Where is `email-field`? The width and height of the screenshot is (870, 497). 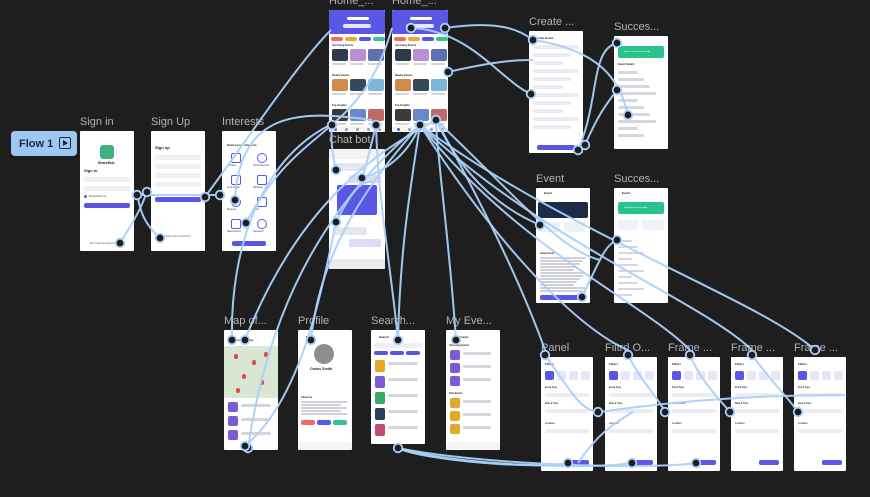 email-field is located at coordinates (107, 179).